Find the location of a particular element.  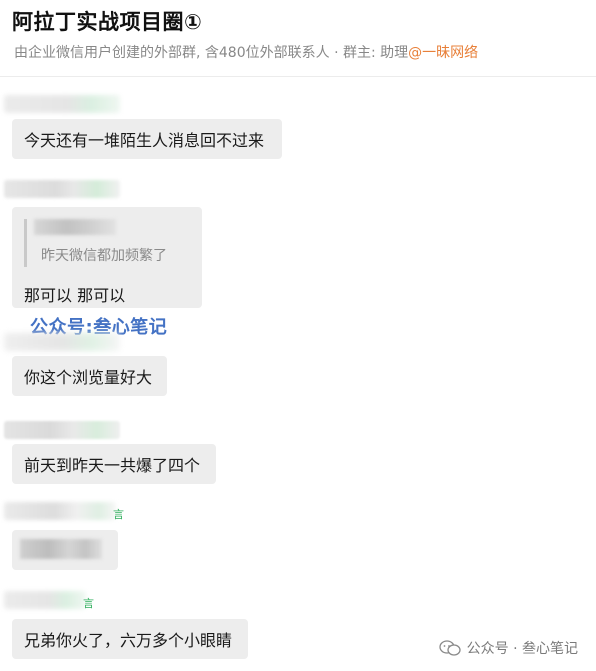

group-owner-link: @一昧网络 is located at coordinates (443, 53).